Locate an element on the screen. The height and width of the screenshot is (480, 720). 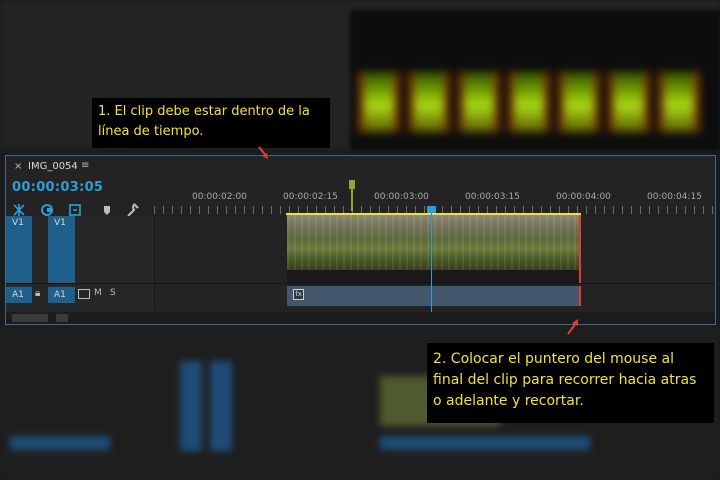
sequence-marker is located at coordinates (352, 195).